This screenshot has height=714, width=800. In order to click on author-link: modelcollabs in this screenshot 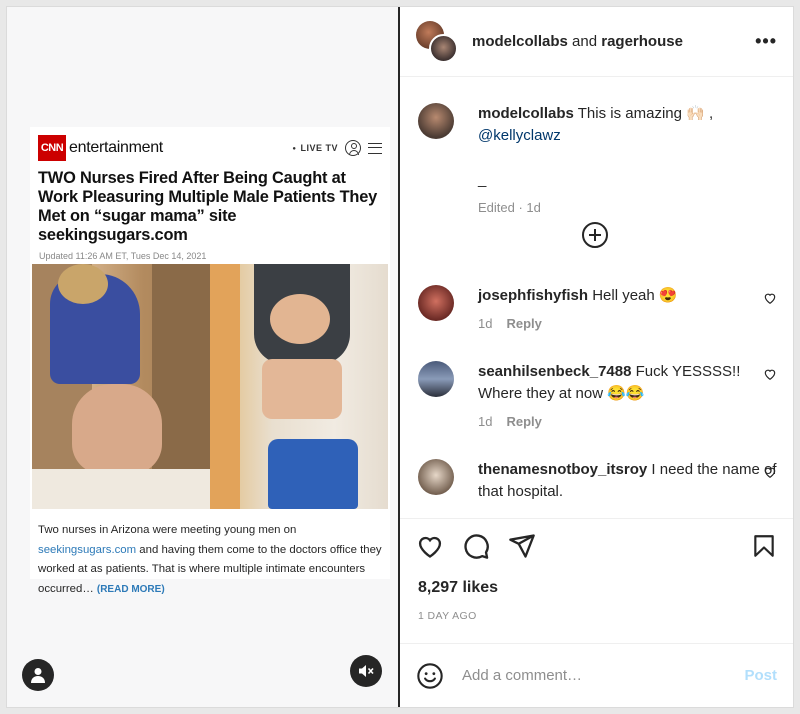, I will do `click(520, 41)`.